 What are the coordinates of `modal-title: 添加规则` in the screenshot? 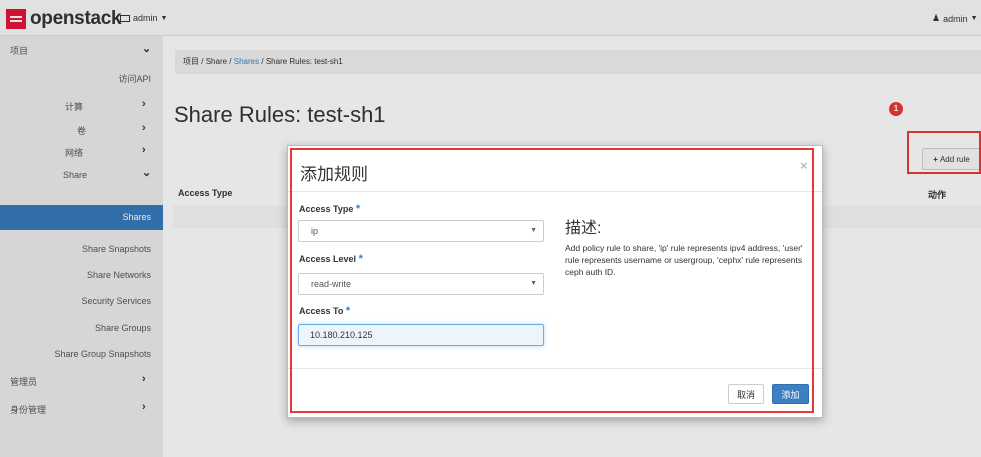 It's located at (334, 174).